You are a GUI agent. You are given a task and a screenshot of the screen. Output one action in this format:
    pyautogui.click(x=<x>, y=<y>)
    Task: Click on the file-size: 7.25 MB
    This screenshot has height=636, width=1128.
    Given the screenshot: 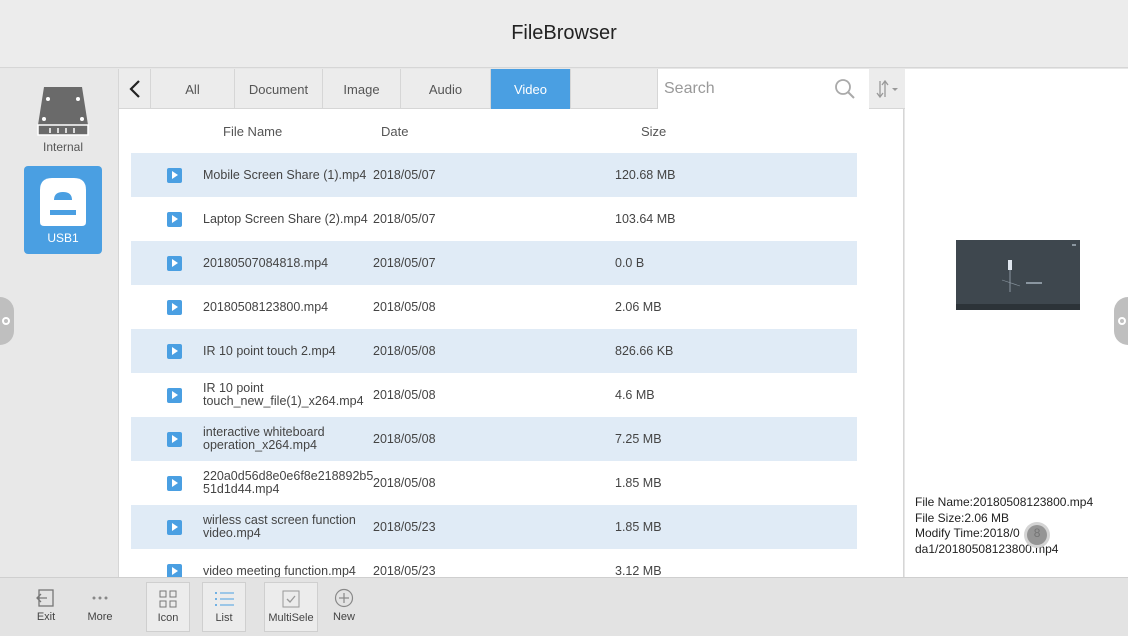 What is the action you would take?
    pyautogui.click(x=638, y=439)
    